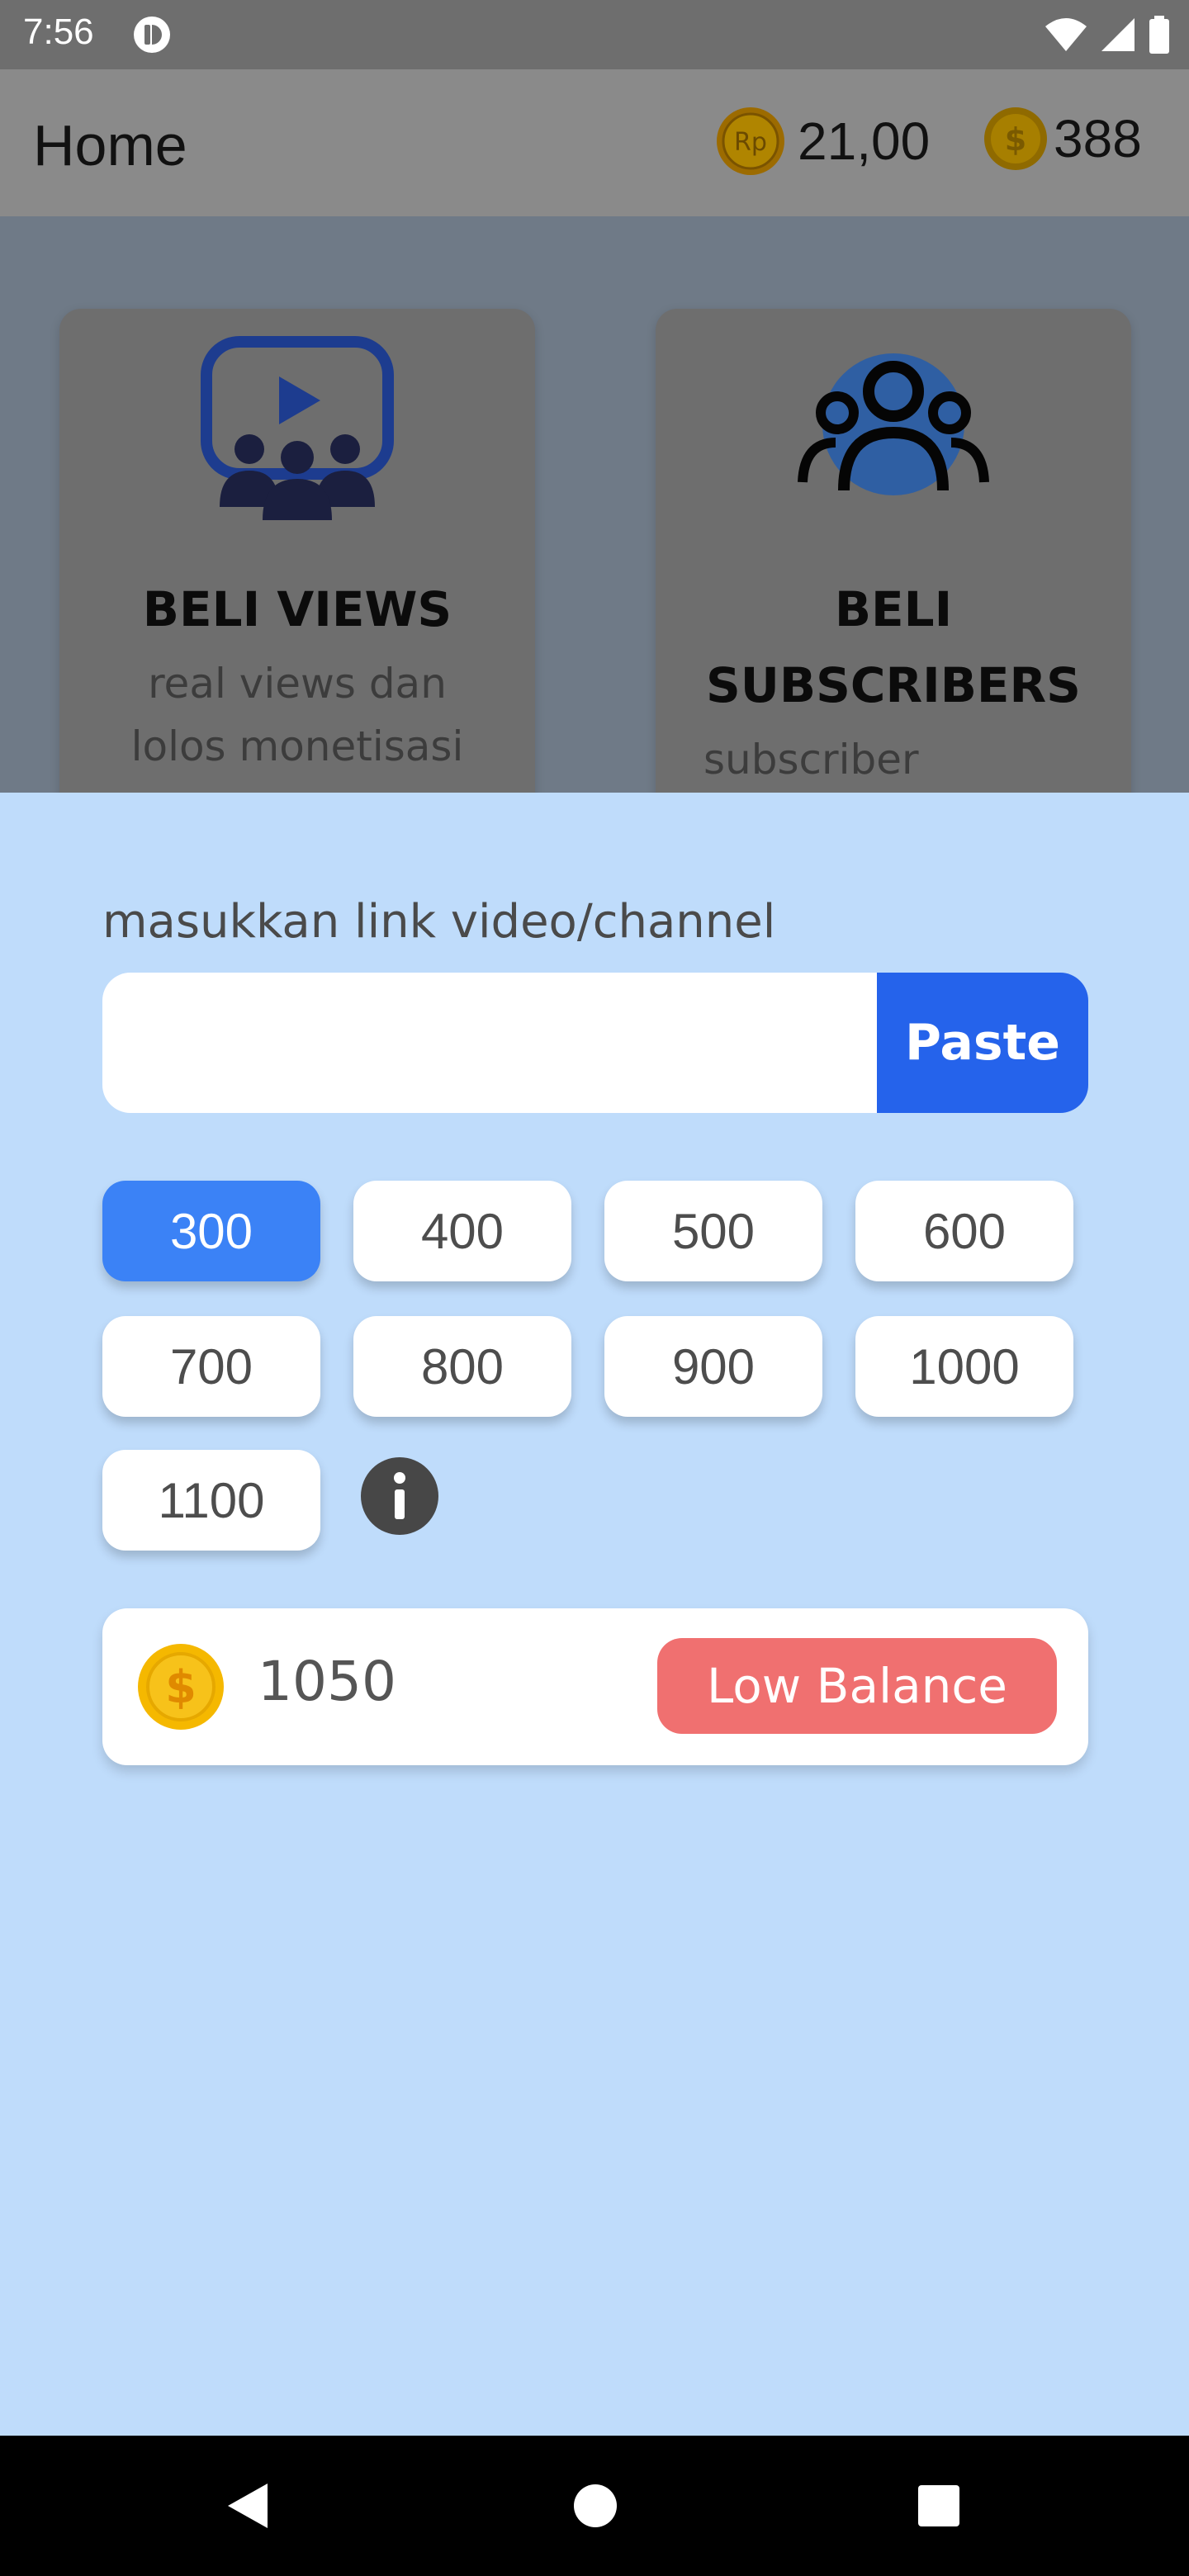  Describe the element at coordinates (399, 1496) in the screenshot. I see `info-icon` at that location.